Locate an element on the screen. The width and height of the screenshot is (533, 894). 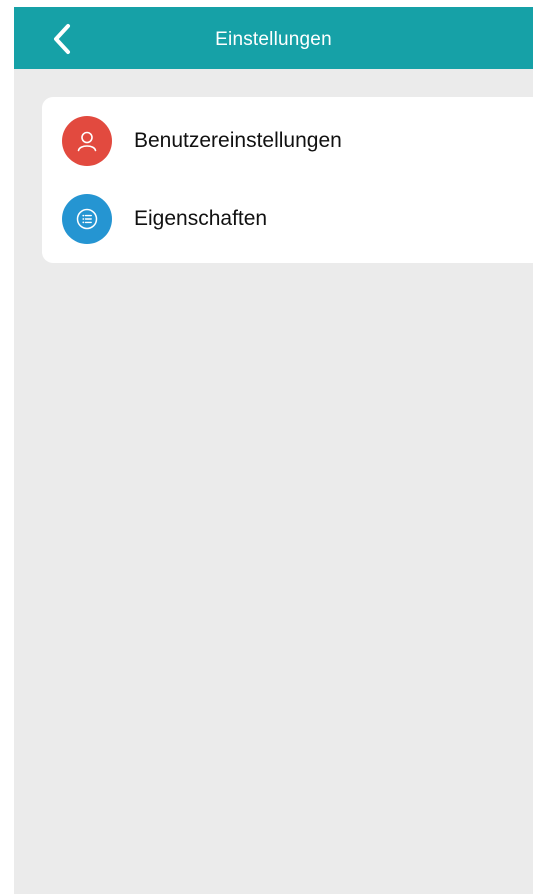
settings-item-properties: Eigenschaften 2 is located at coordinates (287, 219).